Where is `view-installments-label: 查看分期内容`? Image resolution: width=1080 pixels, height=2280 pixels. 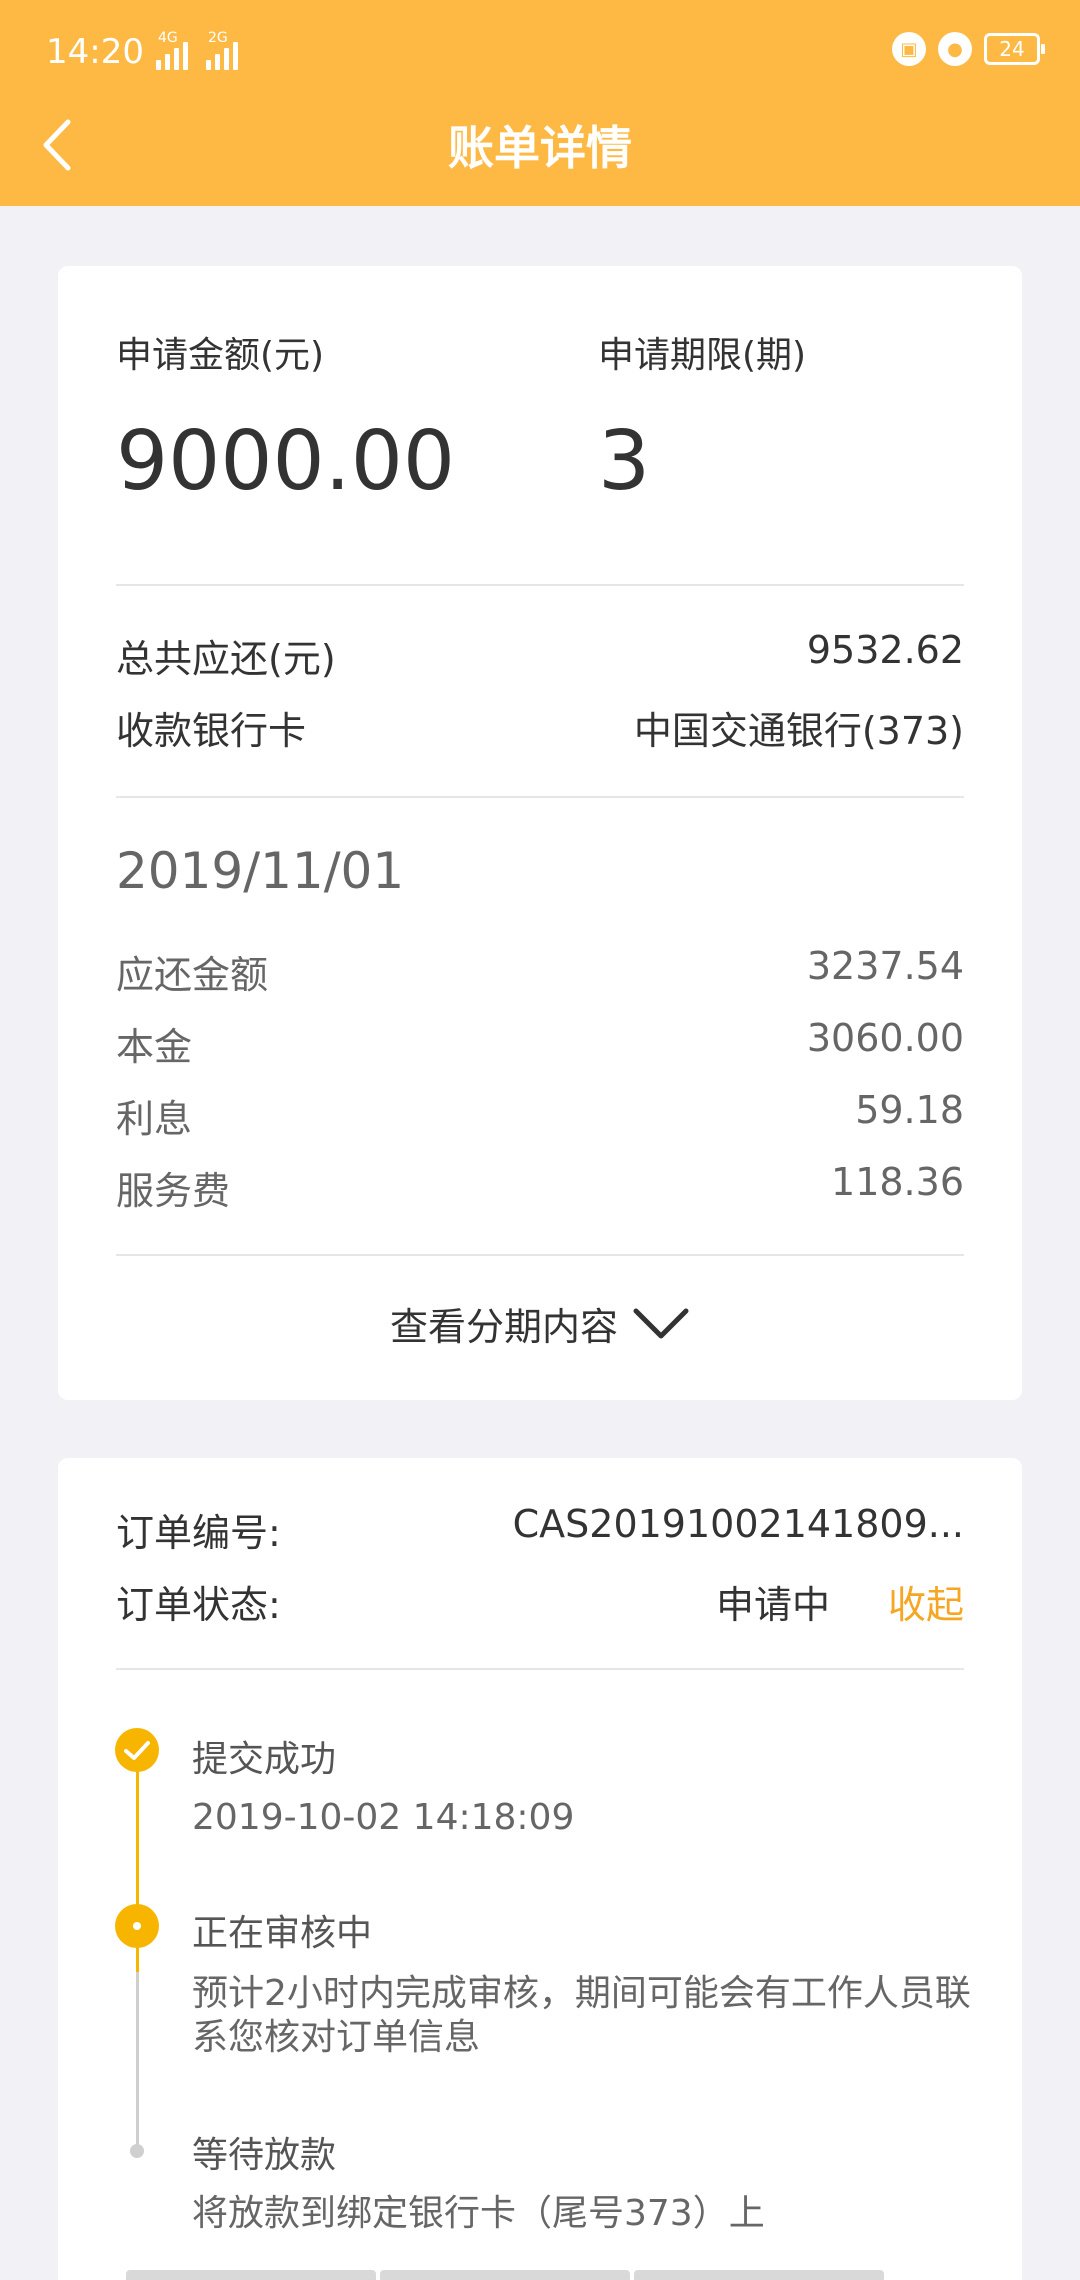 view-installments-label: 查看分期内容 is located at coordinates (503, 1327).